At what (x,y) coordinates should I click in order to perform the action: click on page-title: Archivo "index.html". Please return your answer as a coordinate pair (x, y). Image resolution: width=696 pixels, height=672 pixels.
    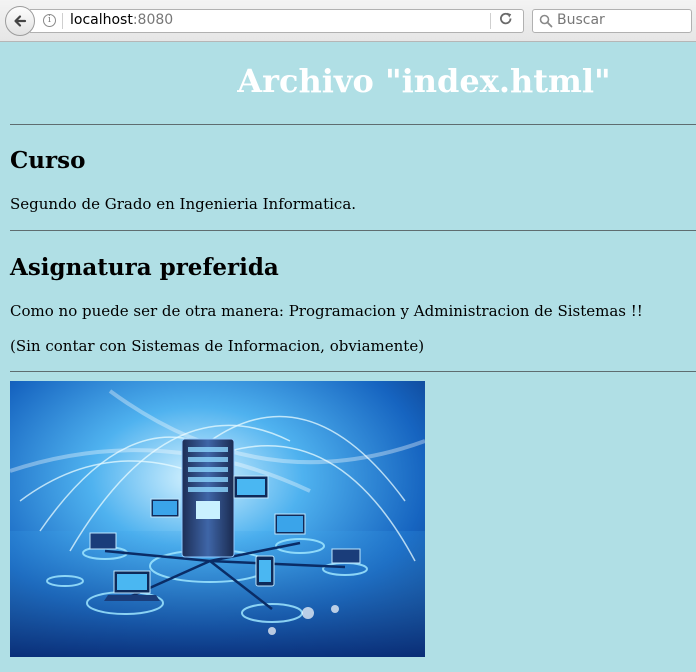
    Looking at the image, I should click on (424, 81).